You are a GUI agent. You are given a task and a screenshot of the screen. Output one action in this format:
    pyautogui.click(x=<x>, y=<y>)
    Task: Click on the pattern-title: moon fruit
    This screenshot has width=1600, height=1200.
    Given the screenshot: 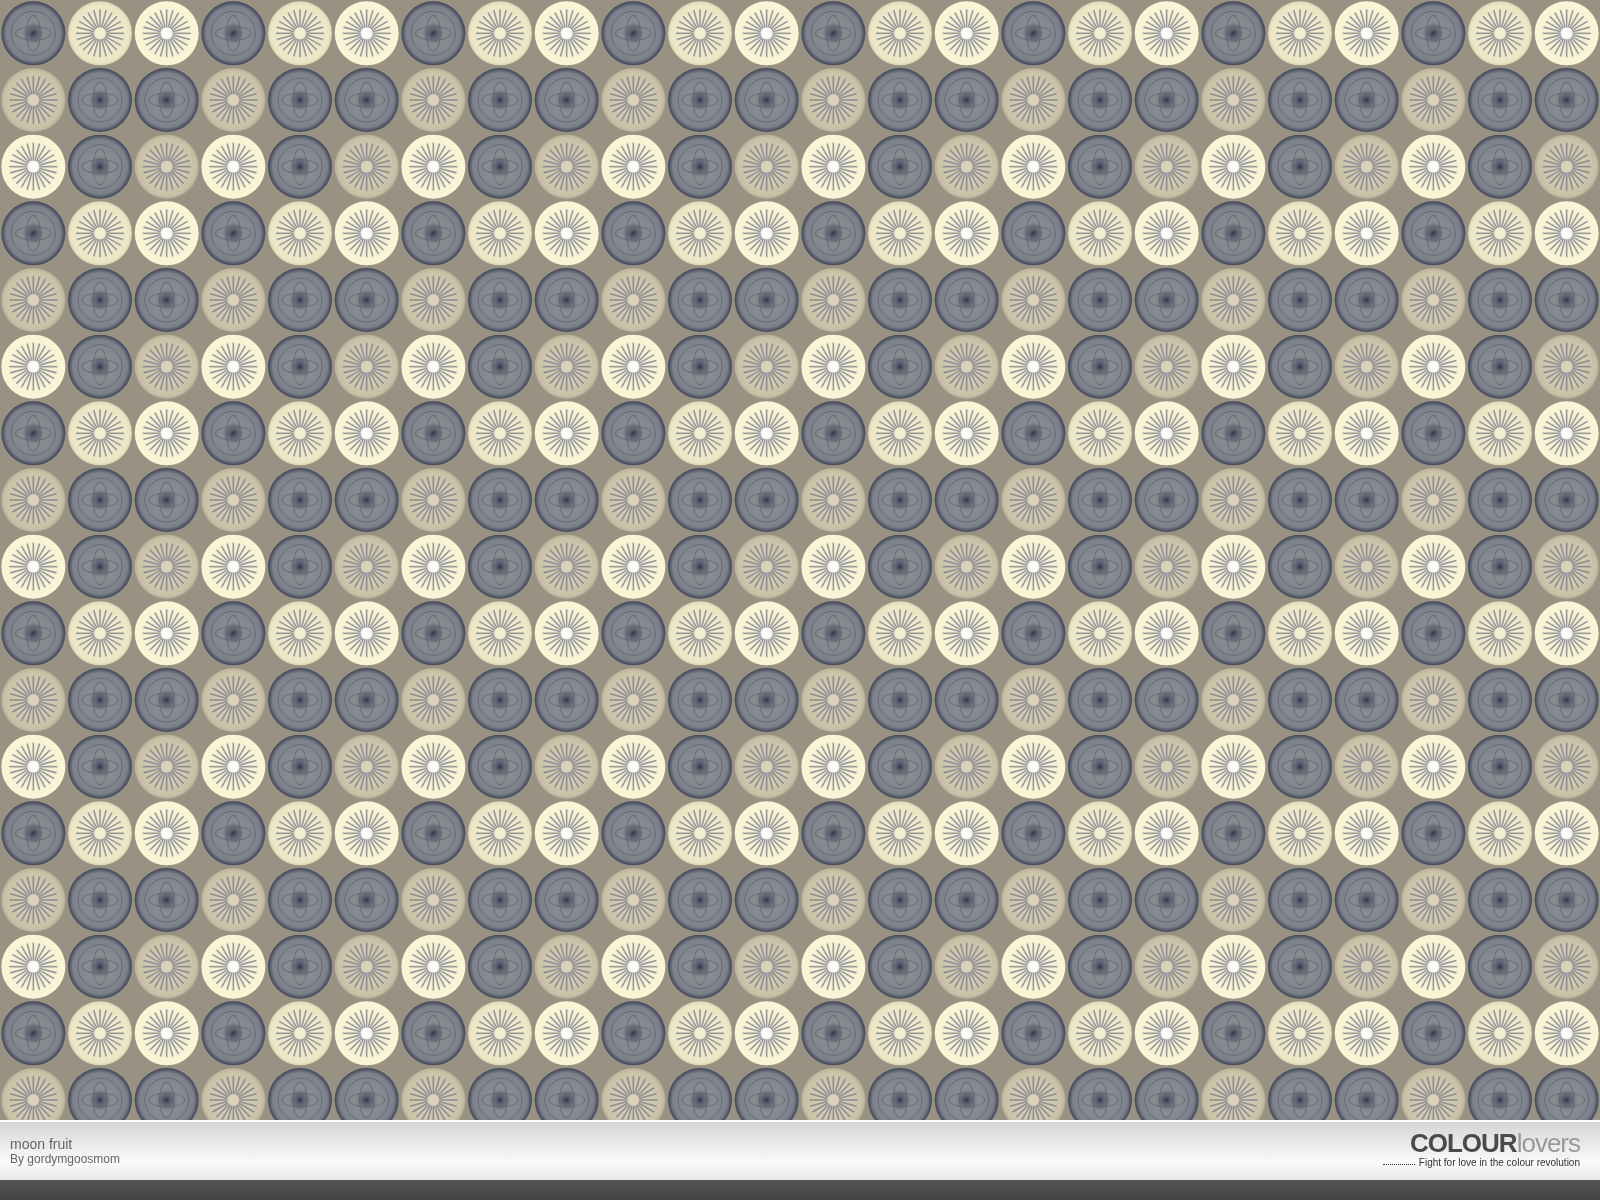 What is the action you would take?
    pyautogui.click(x=42, y=1144)
    